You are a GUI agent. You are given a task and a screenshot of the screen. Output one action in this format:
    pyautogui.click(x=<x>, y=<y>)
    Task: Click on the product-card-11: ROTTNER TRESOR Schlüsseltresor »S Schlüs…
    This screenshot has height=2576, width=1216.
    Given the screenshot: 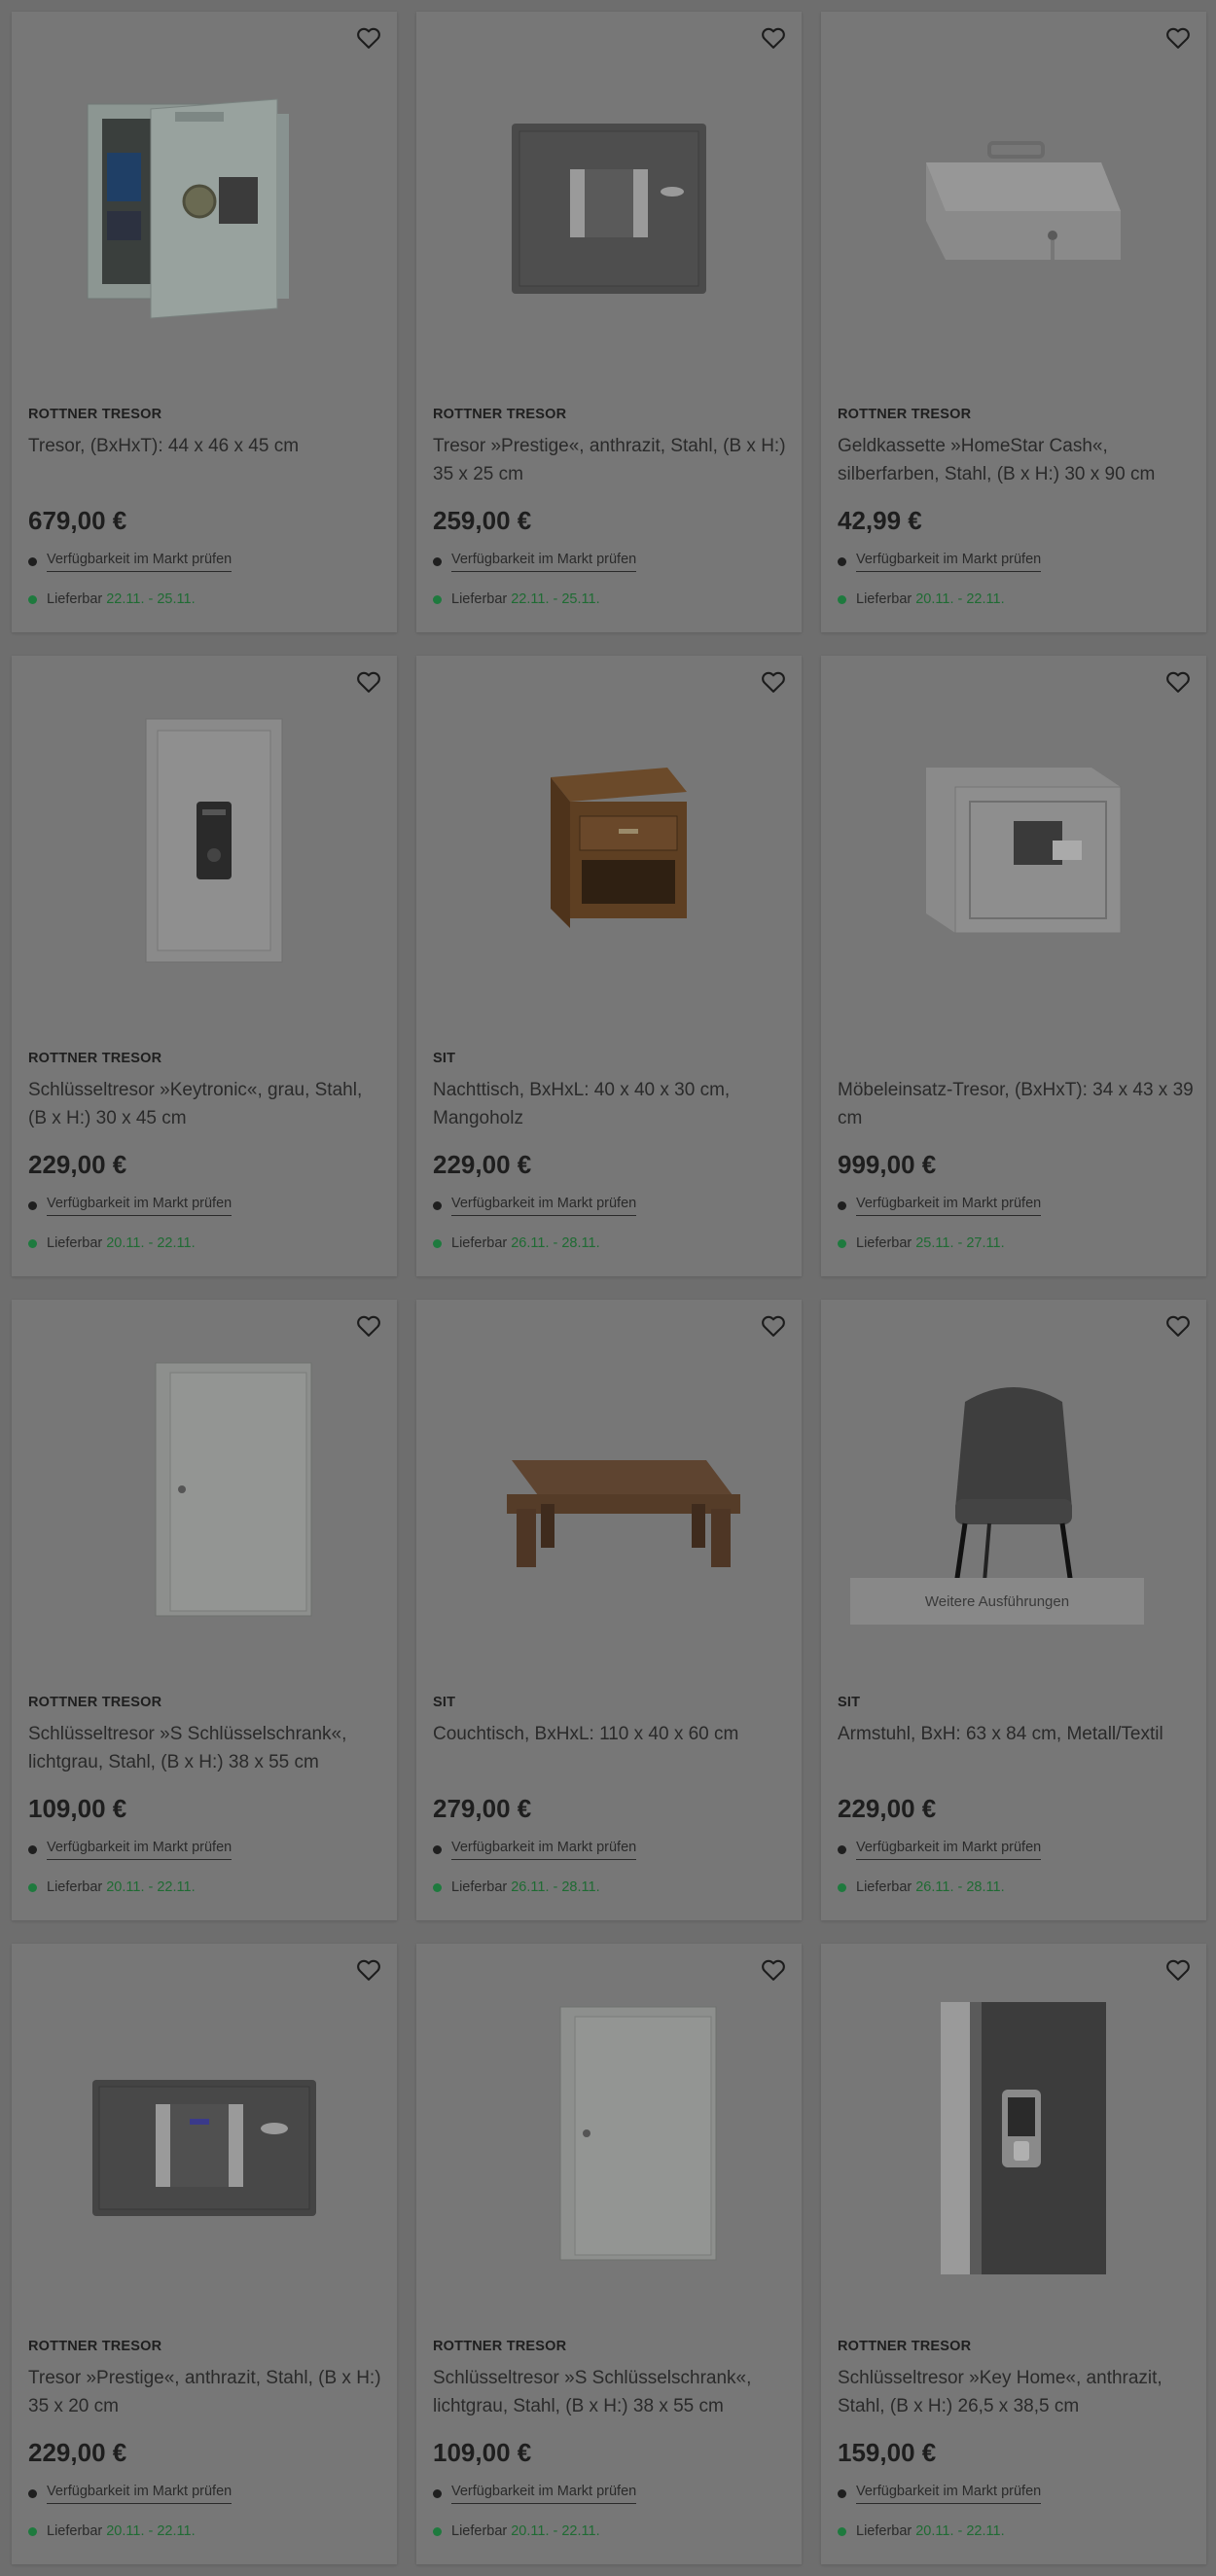 What is the action you would take?
    pyautogui.click(x=609, y=2254)
    